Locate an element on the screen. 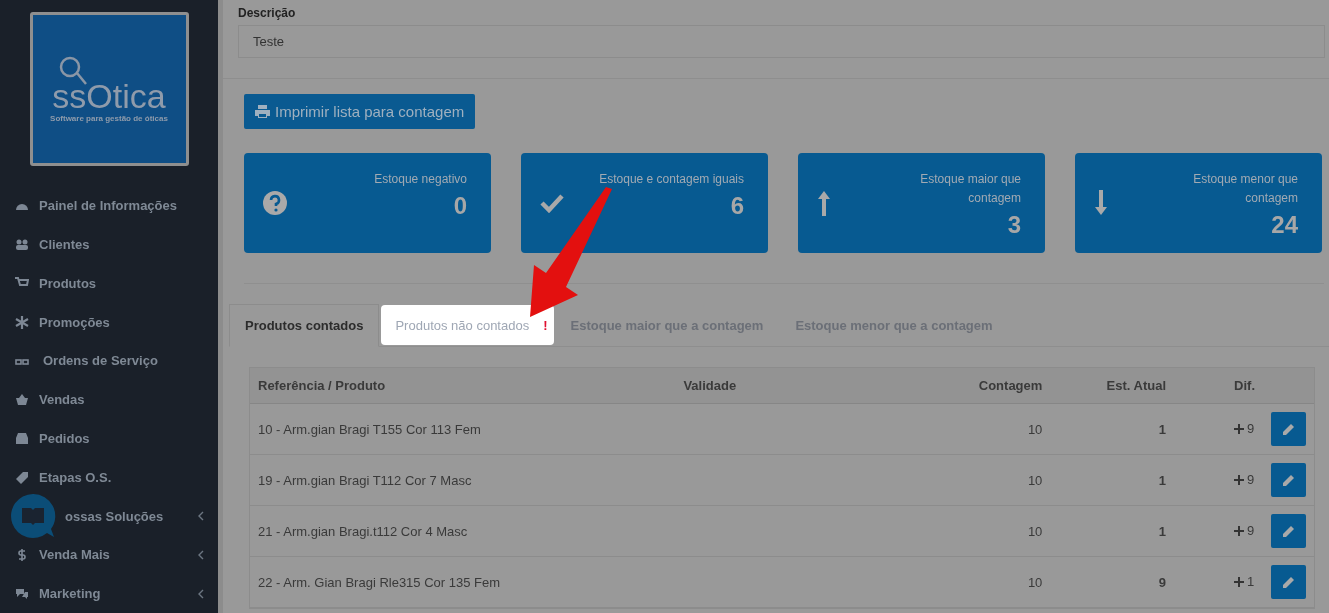  alert-mark: ! is located at coordinates (545, 325).